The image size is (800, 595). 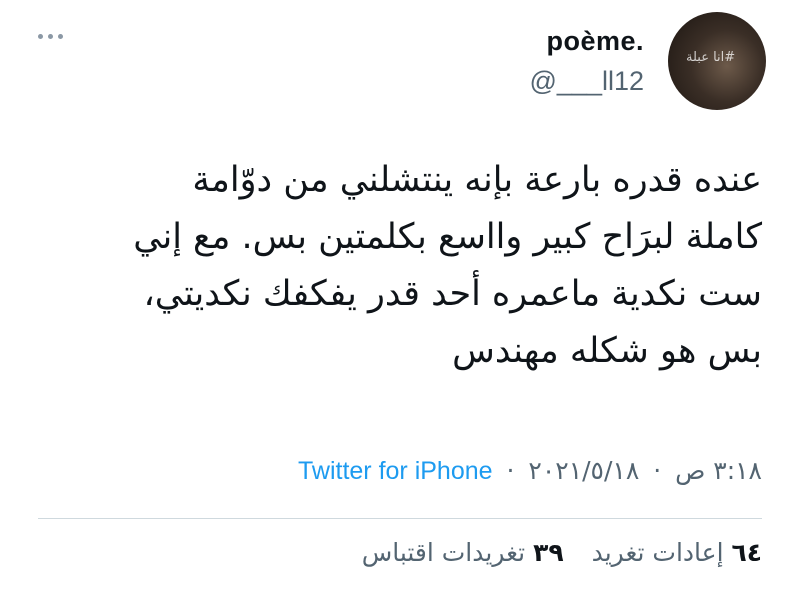 I want to click on quotes-stat: ٣٩ تغريدات اقتباس, so click(x=463, y=552).